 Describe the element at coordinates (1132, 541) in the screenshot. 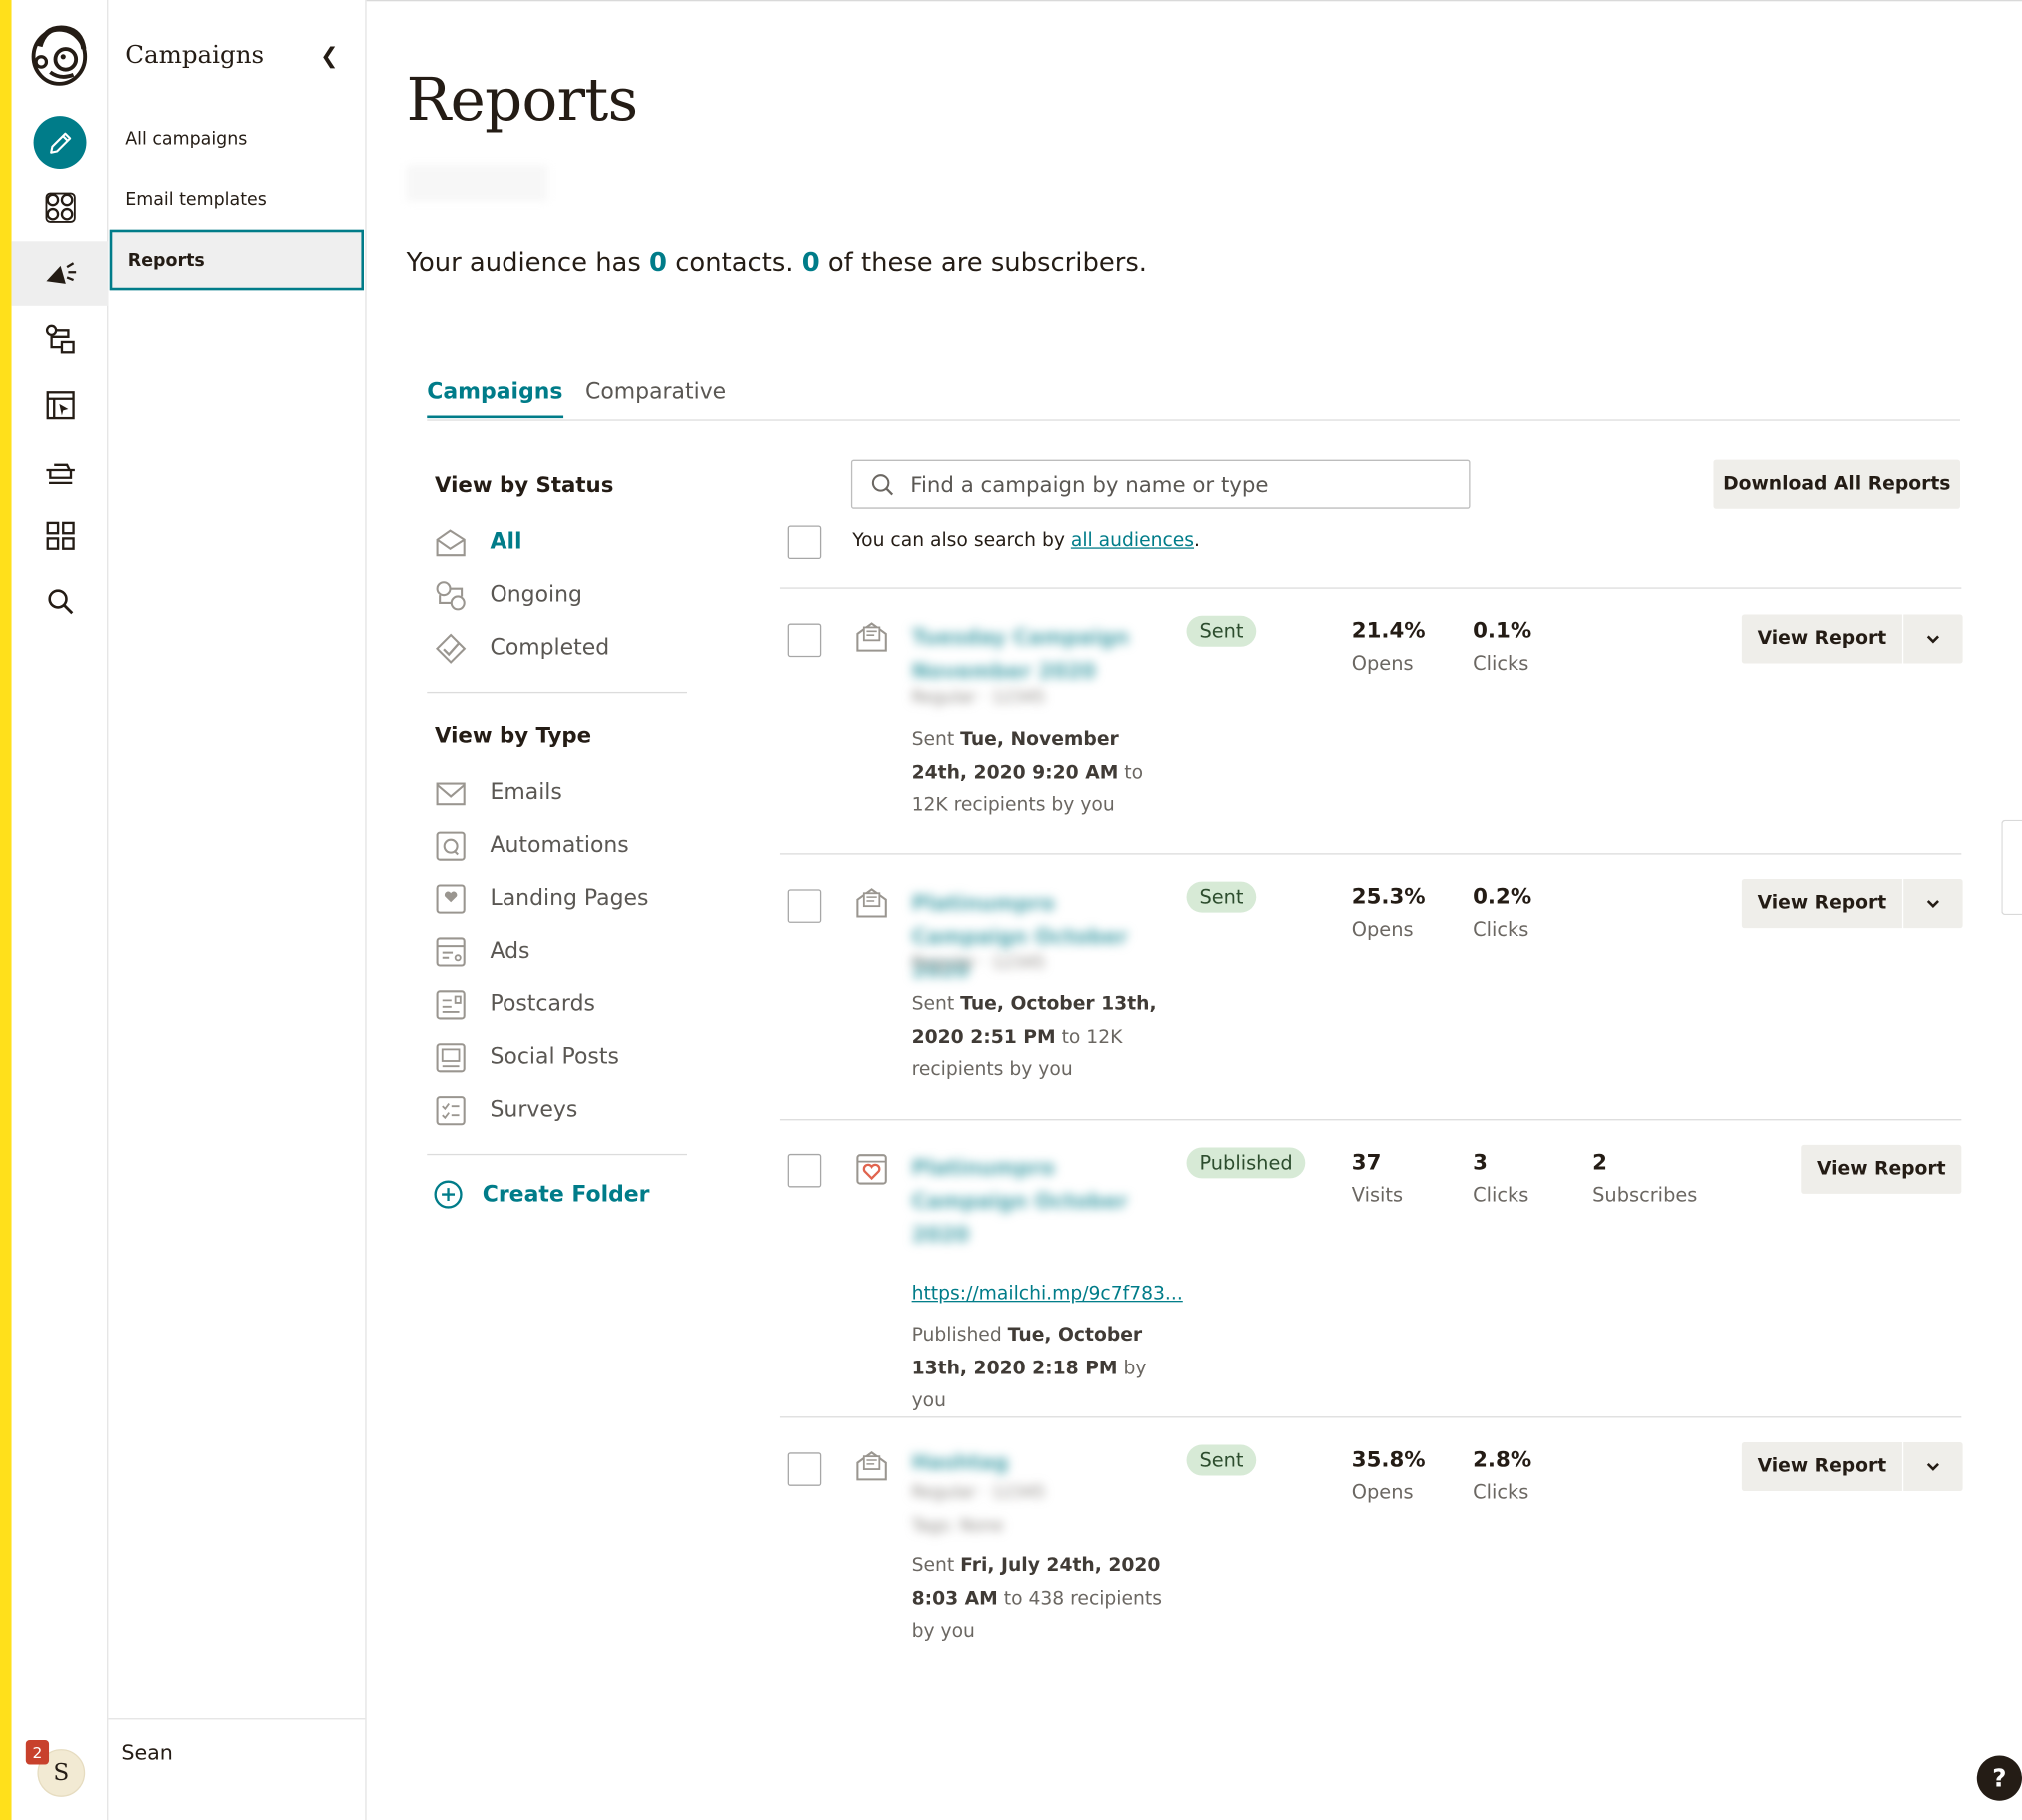

I see `all-audiences-link: all audiences` at that location.